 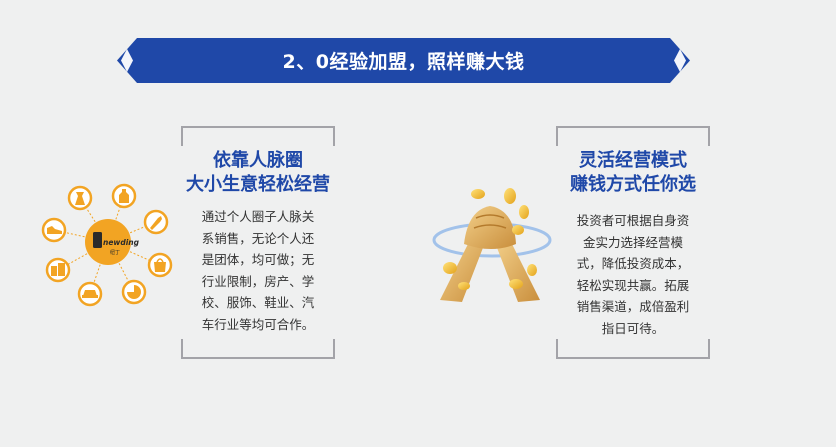 What do you see at coordinates (633, 263) in the screenshot?
I see `desc-line: 式，降低投资成本，` at bounding box center [633, 263].